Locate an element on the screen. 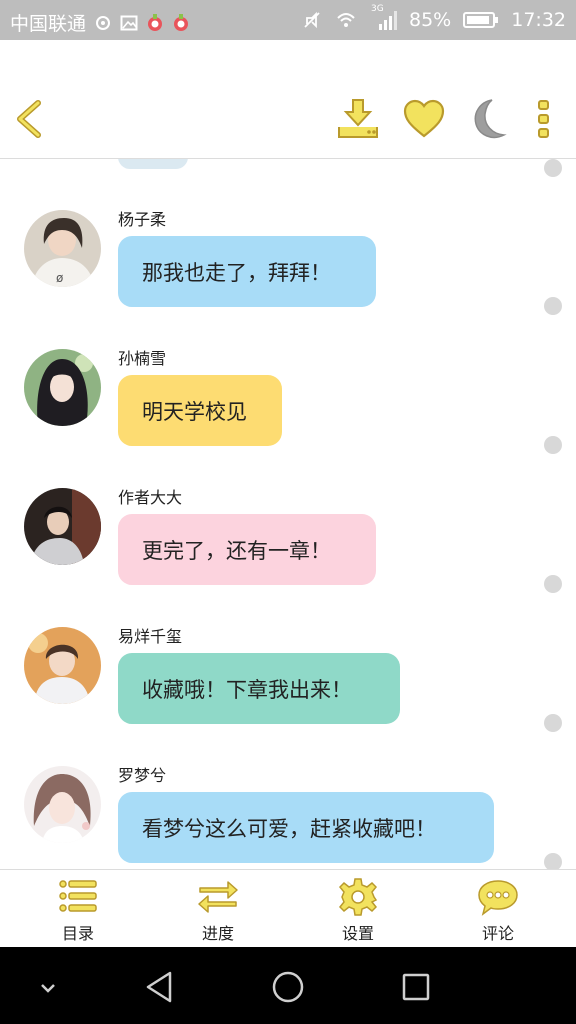 The image size is (576, 1024). message-text: 那我也走了，拜拜！ is located at coordinates (236, 272).